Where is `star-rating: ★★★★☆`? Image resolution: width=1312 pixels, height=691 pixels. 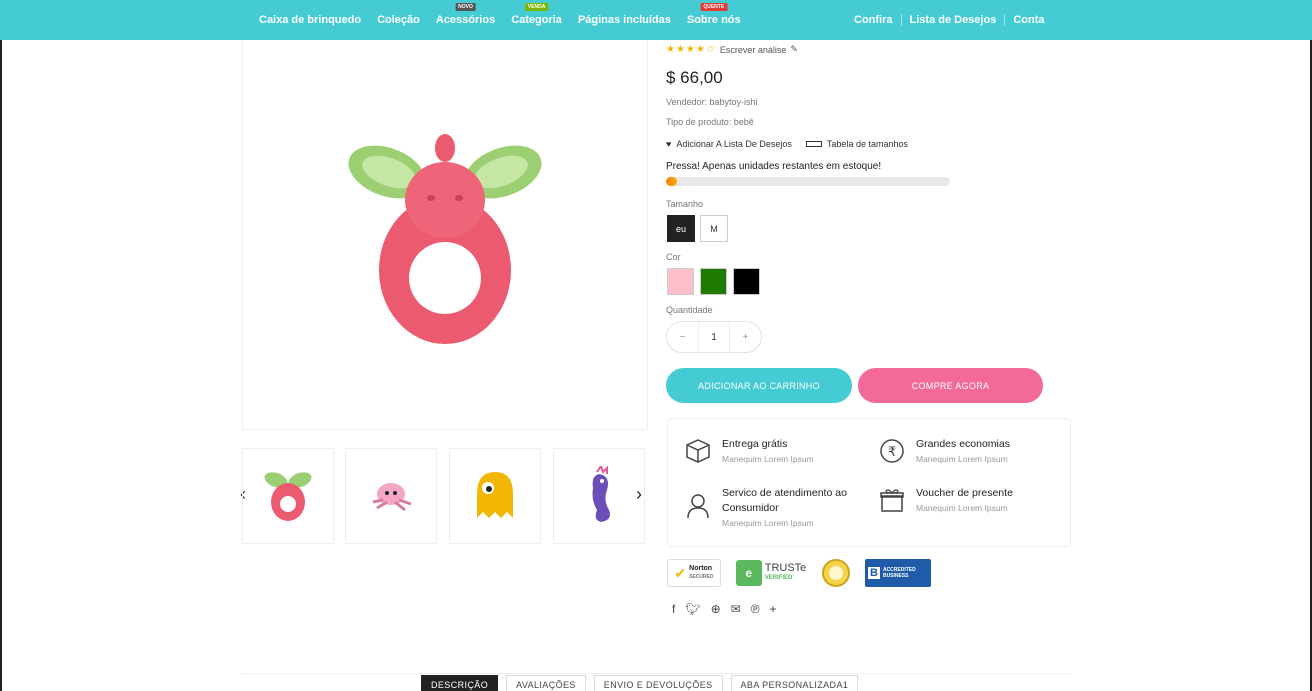
star-rating: ★★★★☆ is located at coordinates (691, 49).